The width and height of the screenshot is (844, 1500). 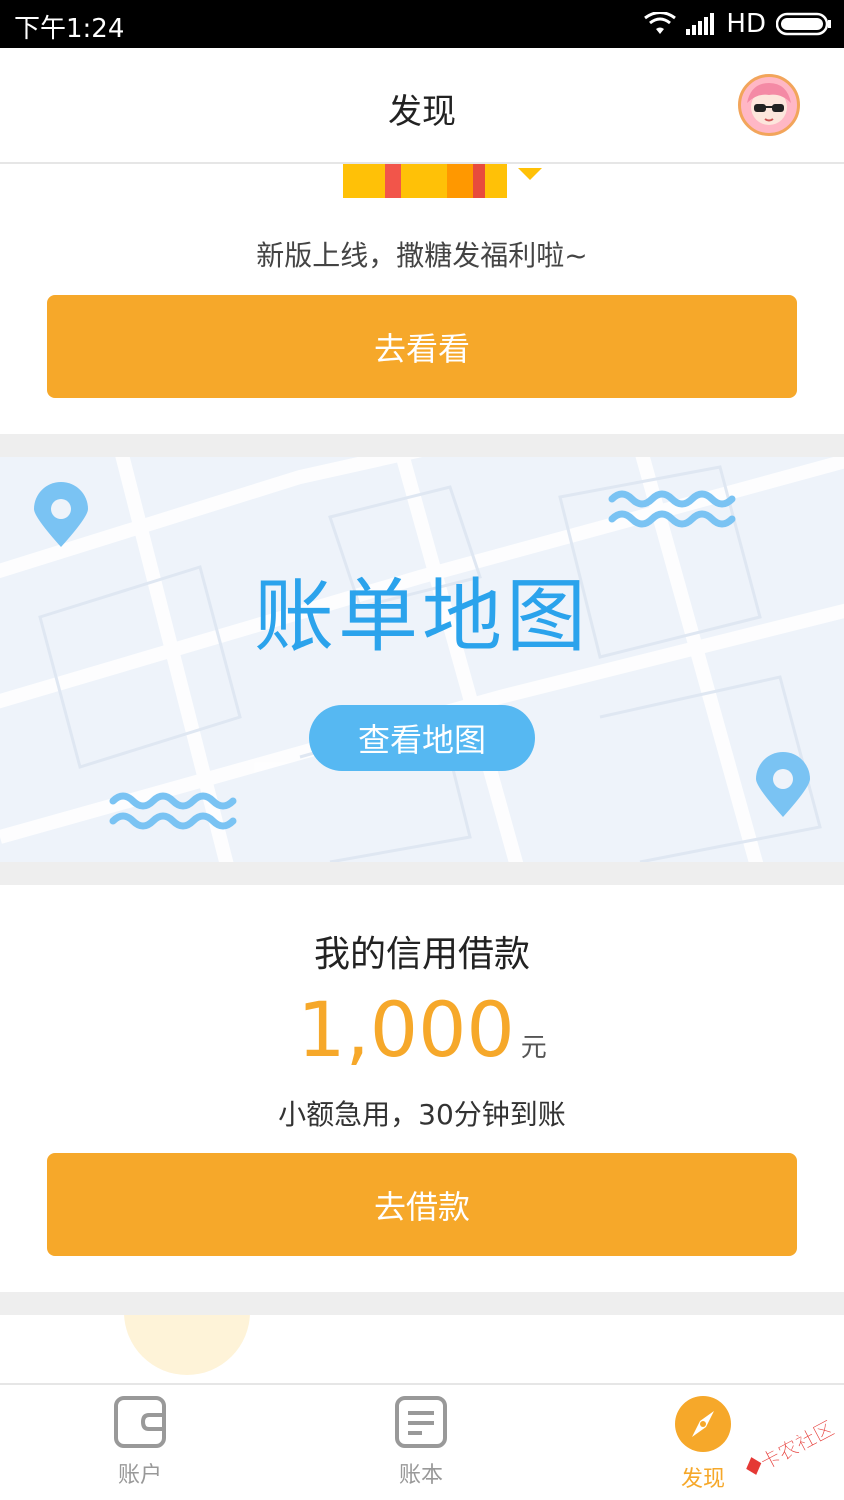 I want to click on app-header: 发现, so click(x=422, y=106).